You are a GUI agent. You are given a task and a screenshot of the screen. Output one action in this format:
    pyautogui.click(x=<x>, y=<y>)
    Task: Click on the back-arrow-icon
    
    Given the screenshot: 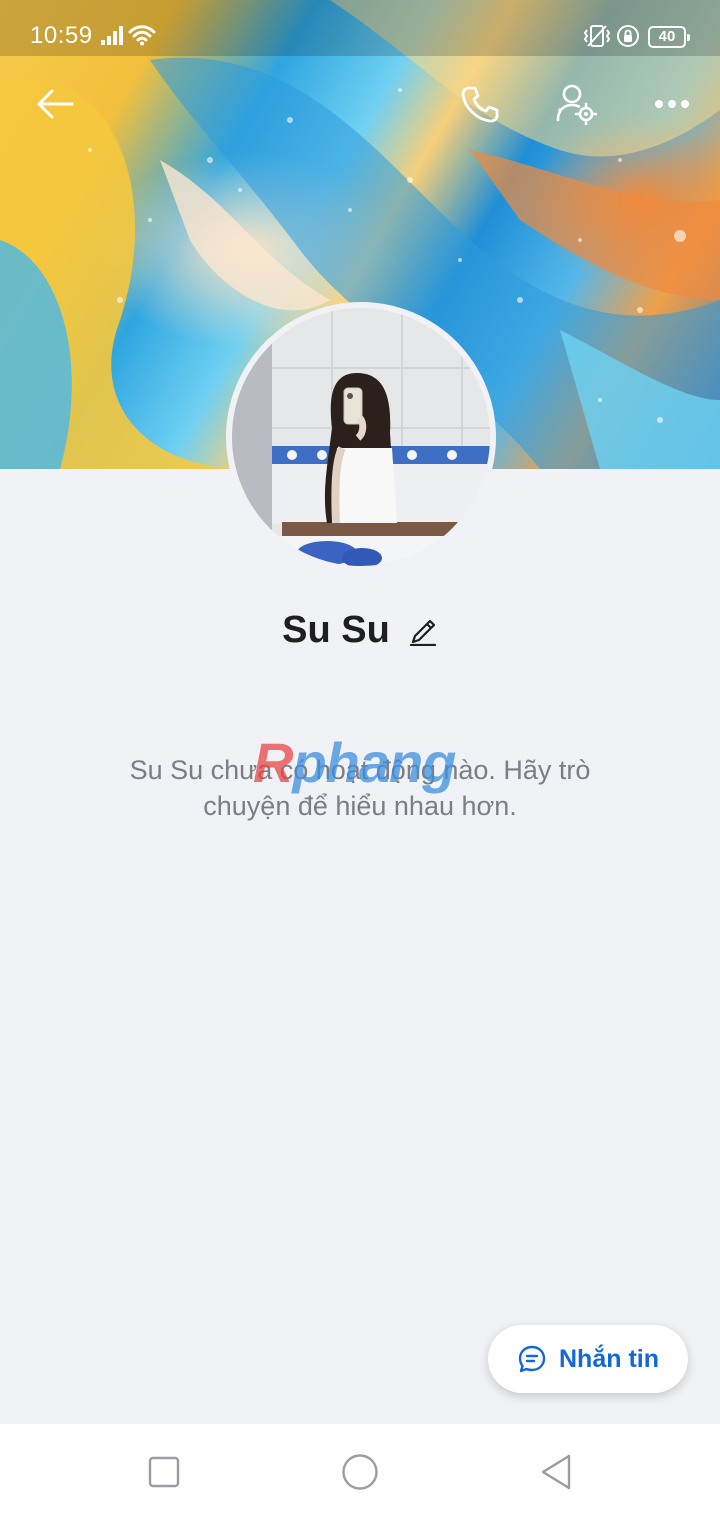 What is the action you would take?
    pyautogui.click(x=55, y=104)
    